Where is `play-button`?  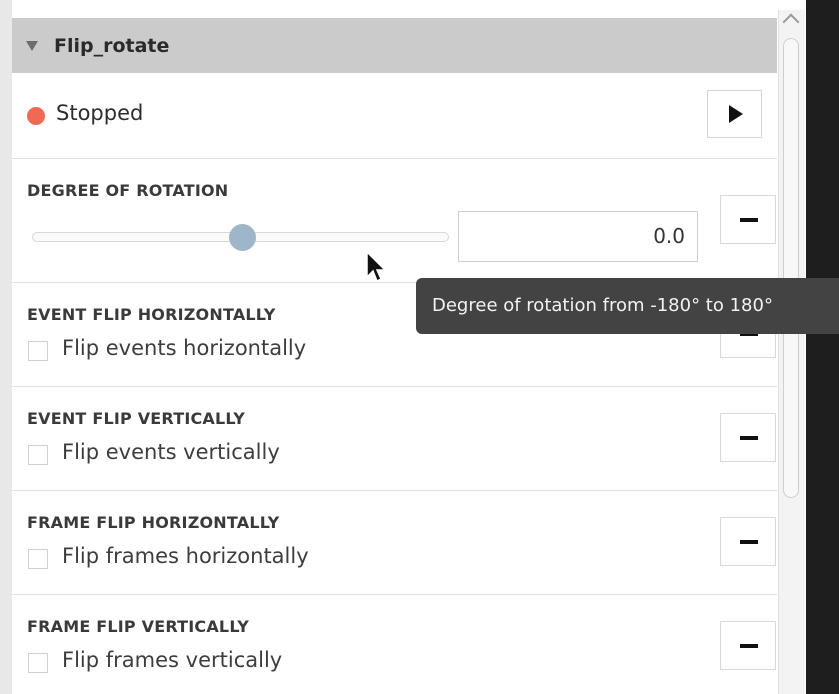 play-button is located at coordinates (734, 114).